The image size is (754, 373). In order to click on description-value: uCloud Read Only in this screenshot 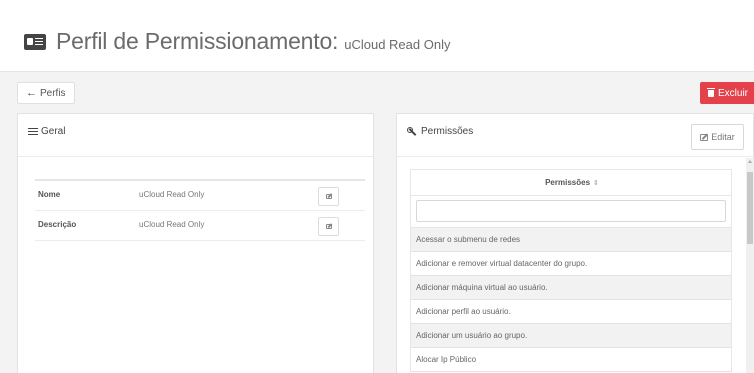, I will do `click(172, 224)`.